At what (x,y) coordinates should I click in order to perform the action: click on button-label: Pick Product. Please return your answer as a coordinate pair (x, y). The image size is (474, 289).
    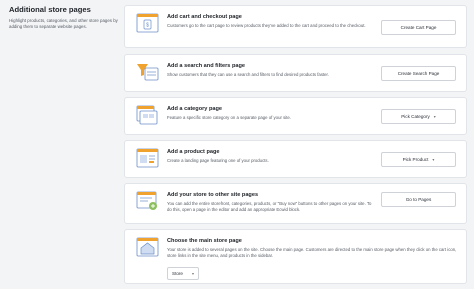
    Looking at the image, I should click on (415, 159).